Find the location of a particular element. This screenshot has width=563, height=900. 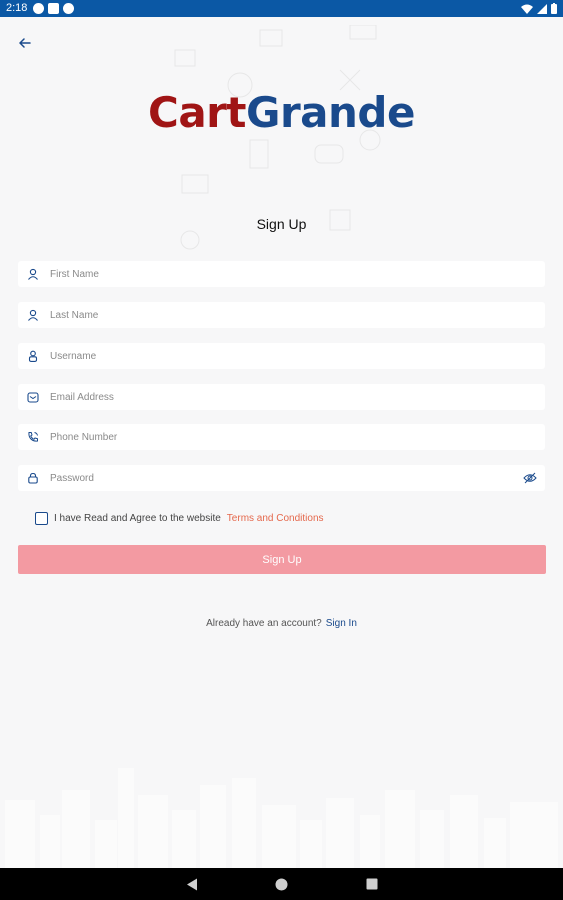

back-button is located at coordinates (25, 43).